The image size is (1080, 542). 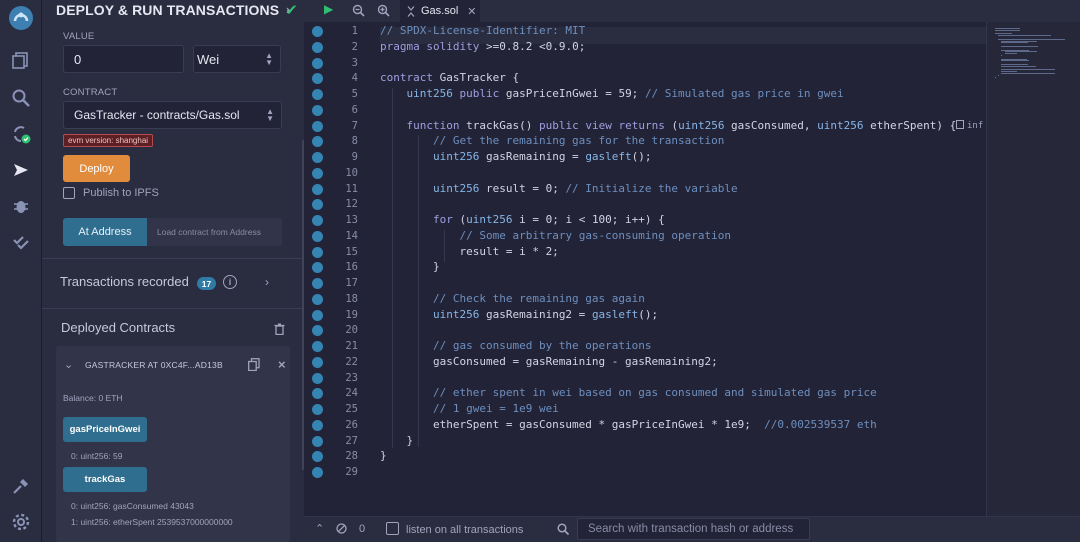 I want to click on publish-ipfs-checkbox, so click(x=69, y=193).